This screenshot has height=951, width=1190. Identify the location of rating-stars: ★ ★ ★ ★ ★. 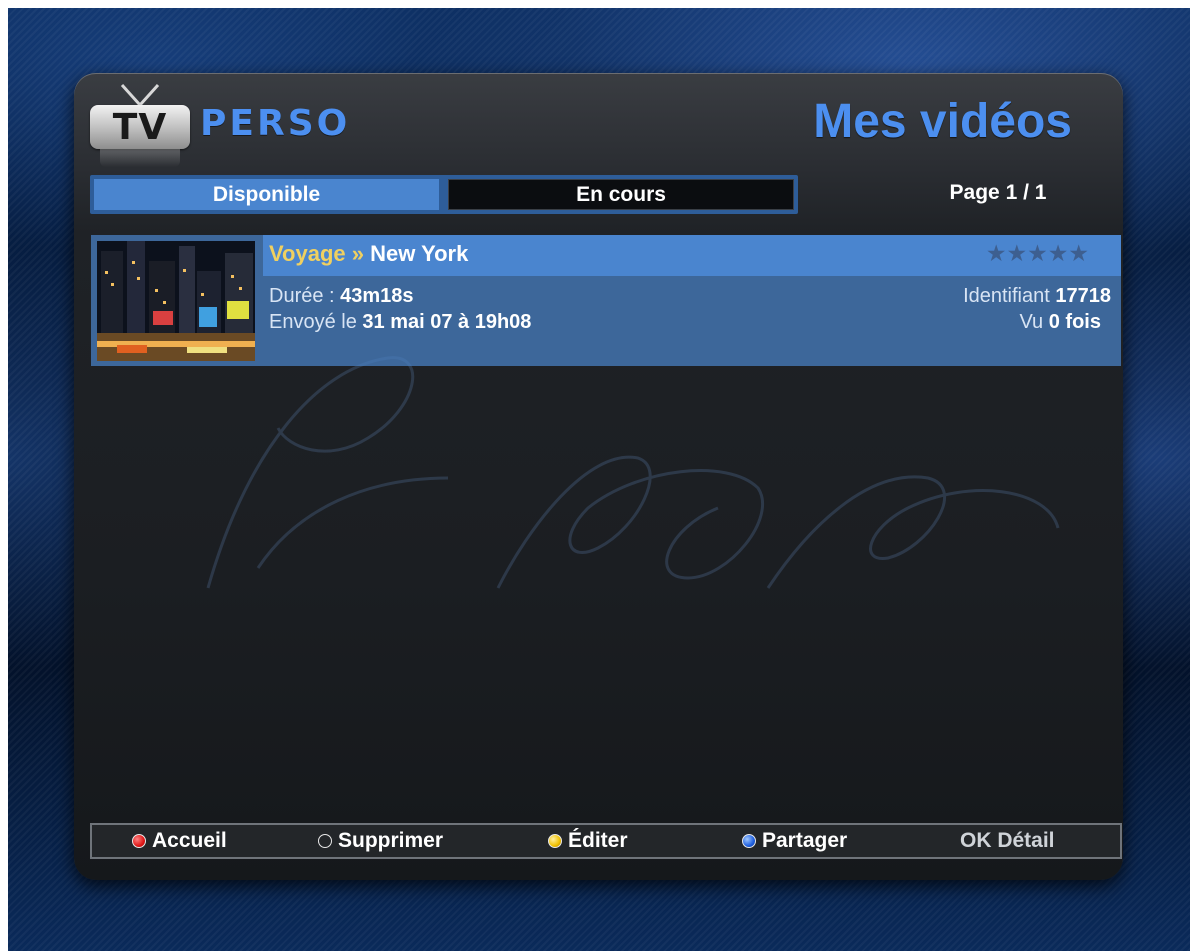
(1037, 254).